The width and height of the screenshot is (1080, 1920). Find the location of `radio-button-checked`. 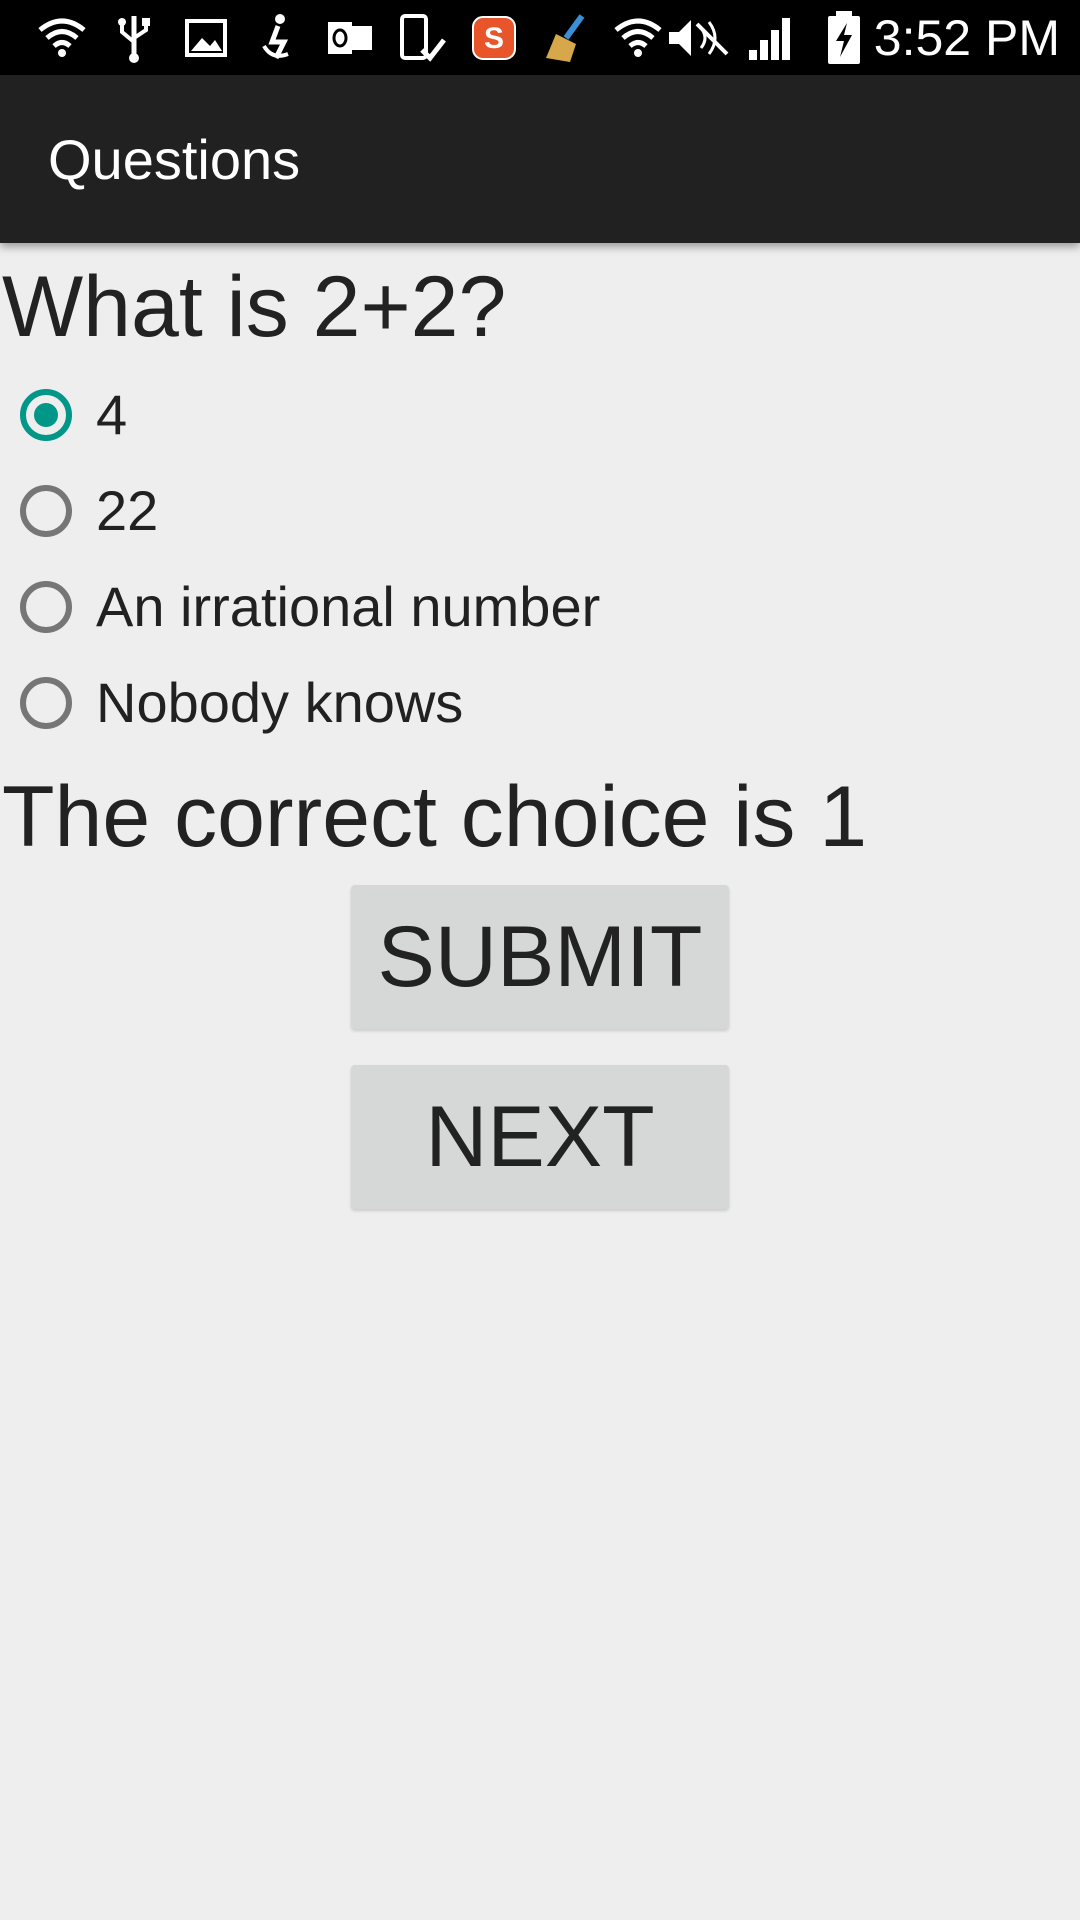

radio-button-checked is located at coordinates (46, 415).